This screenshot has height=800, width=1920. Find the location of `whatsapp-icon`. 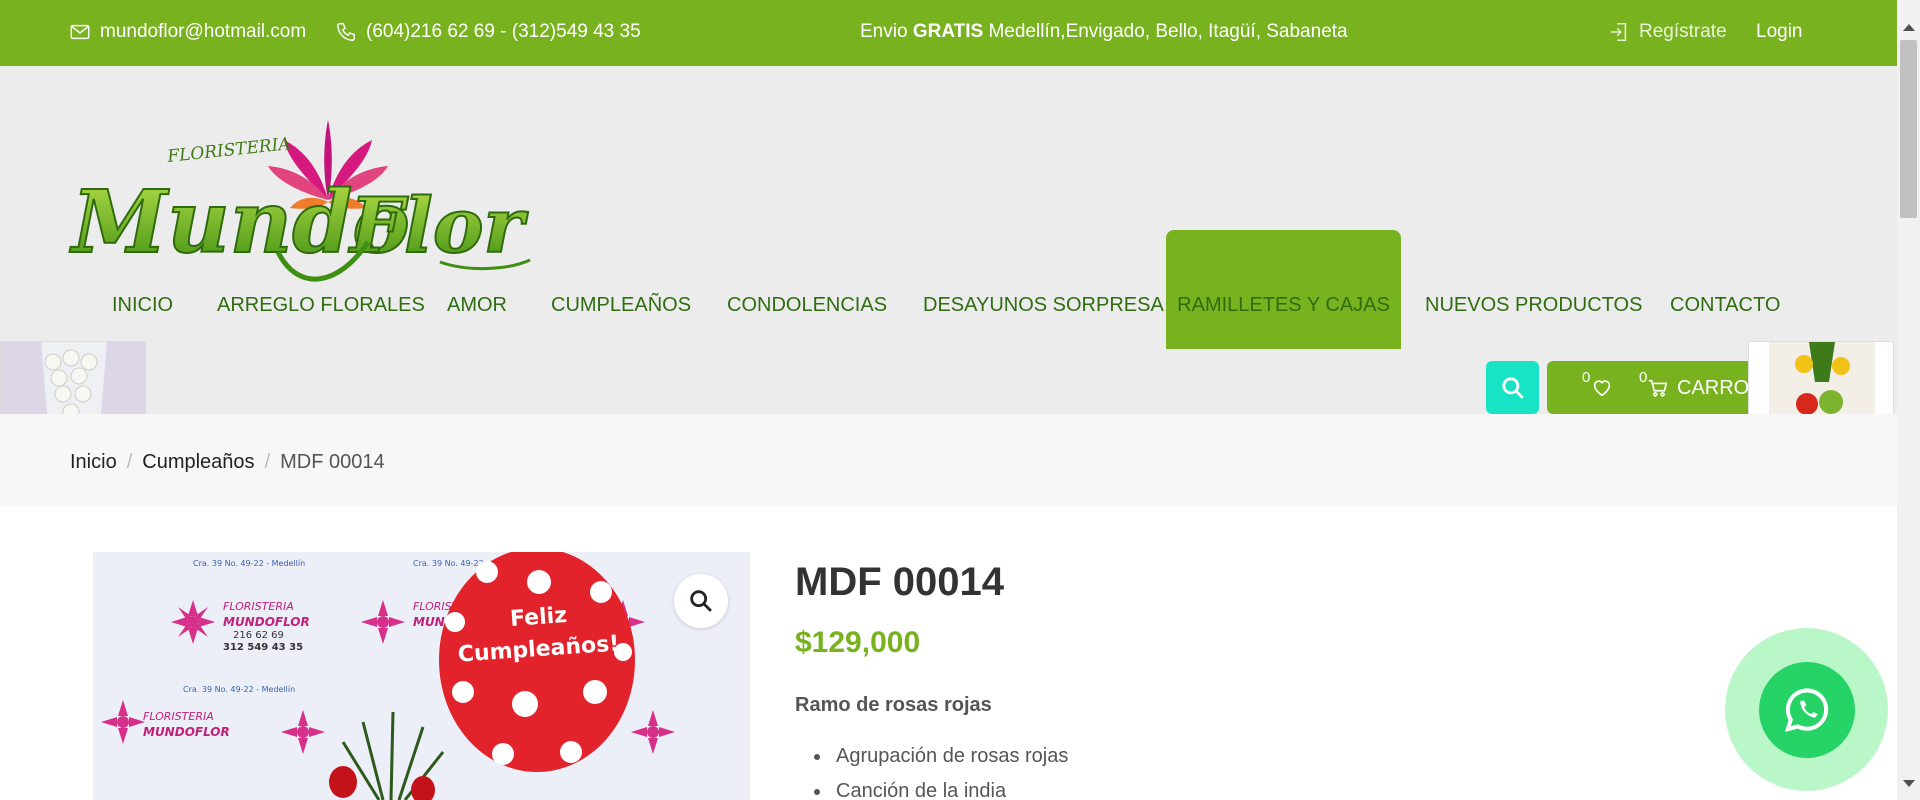

whatsapp-icon is located at coordinates (1806, 710).